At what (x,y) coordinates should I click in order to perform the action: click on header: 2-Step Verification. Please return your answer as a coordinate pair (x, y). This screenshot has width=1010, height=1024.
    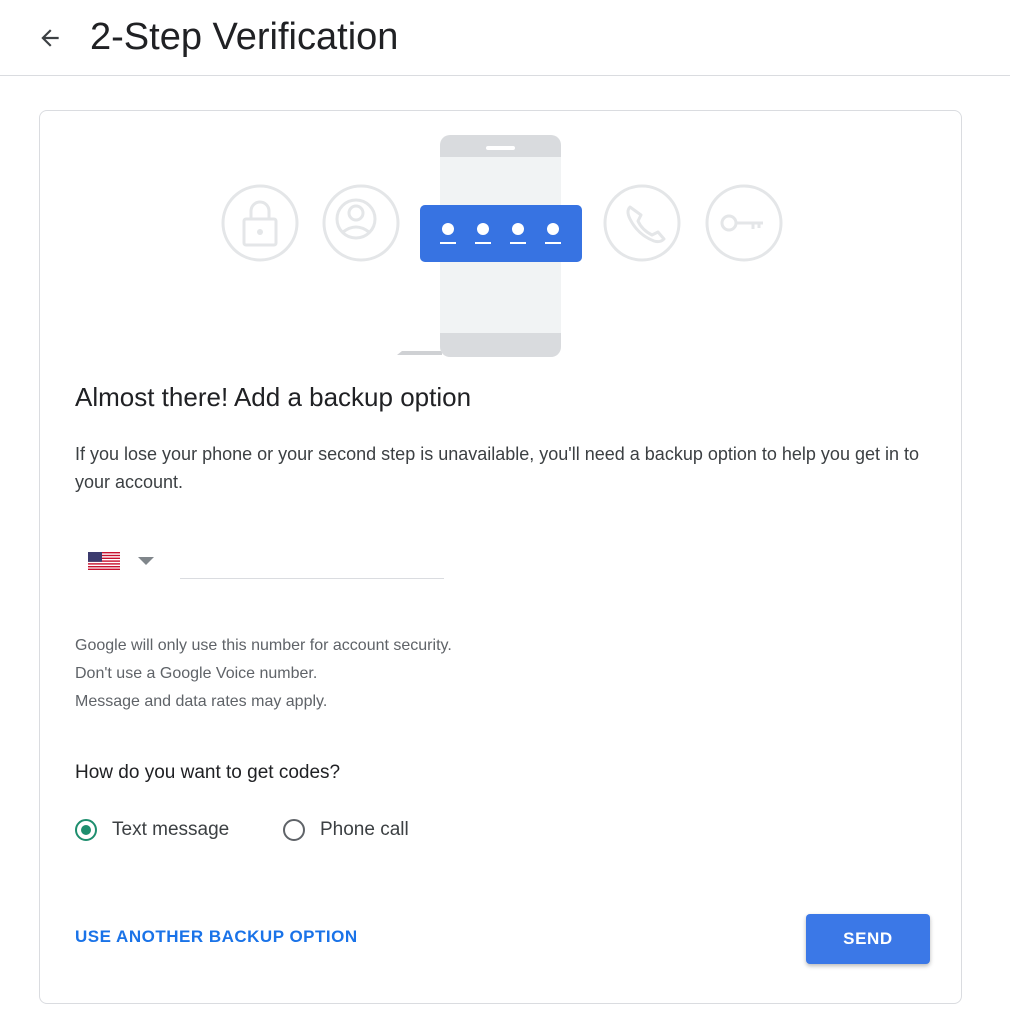
    Looking at the image, I should click on (505, 38).